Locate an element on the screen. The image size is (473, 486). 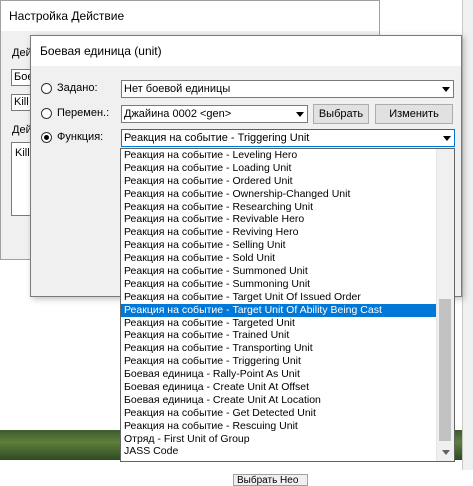
preset-radio-row: Задано: is located at coordinates (69, 88).